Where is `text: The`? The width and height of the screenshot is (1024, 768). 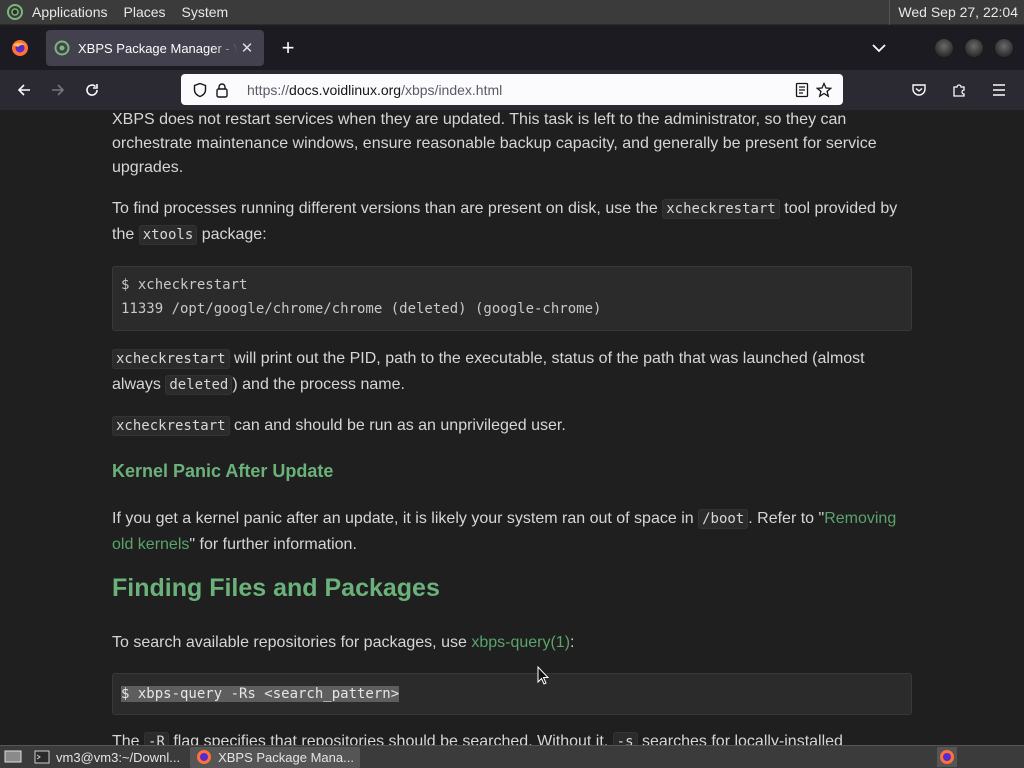
text: The is located at coordinates (128, 739).